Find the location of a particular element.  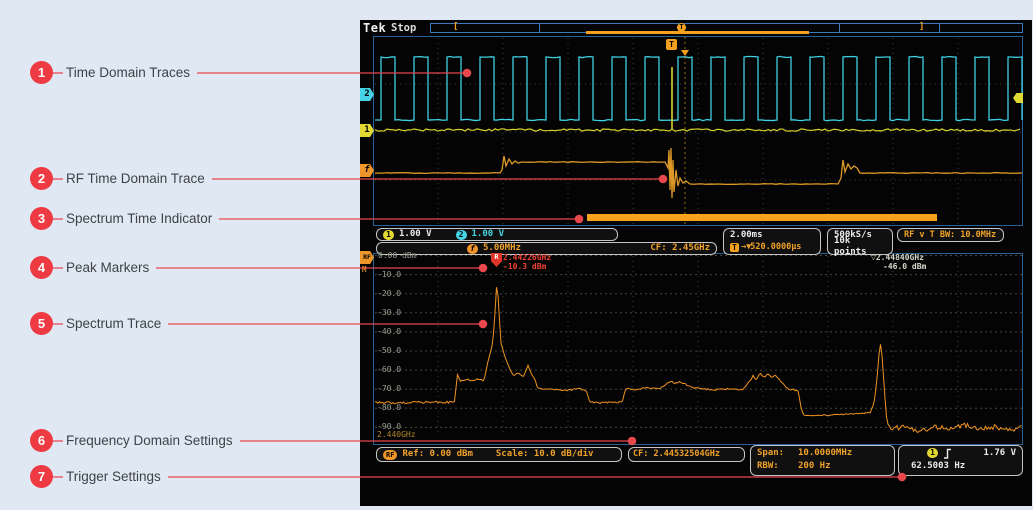

start-frequency-label: 2.440GHz is located at coordinates (396, 434).